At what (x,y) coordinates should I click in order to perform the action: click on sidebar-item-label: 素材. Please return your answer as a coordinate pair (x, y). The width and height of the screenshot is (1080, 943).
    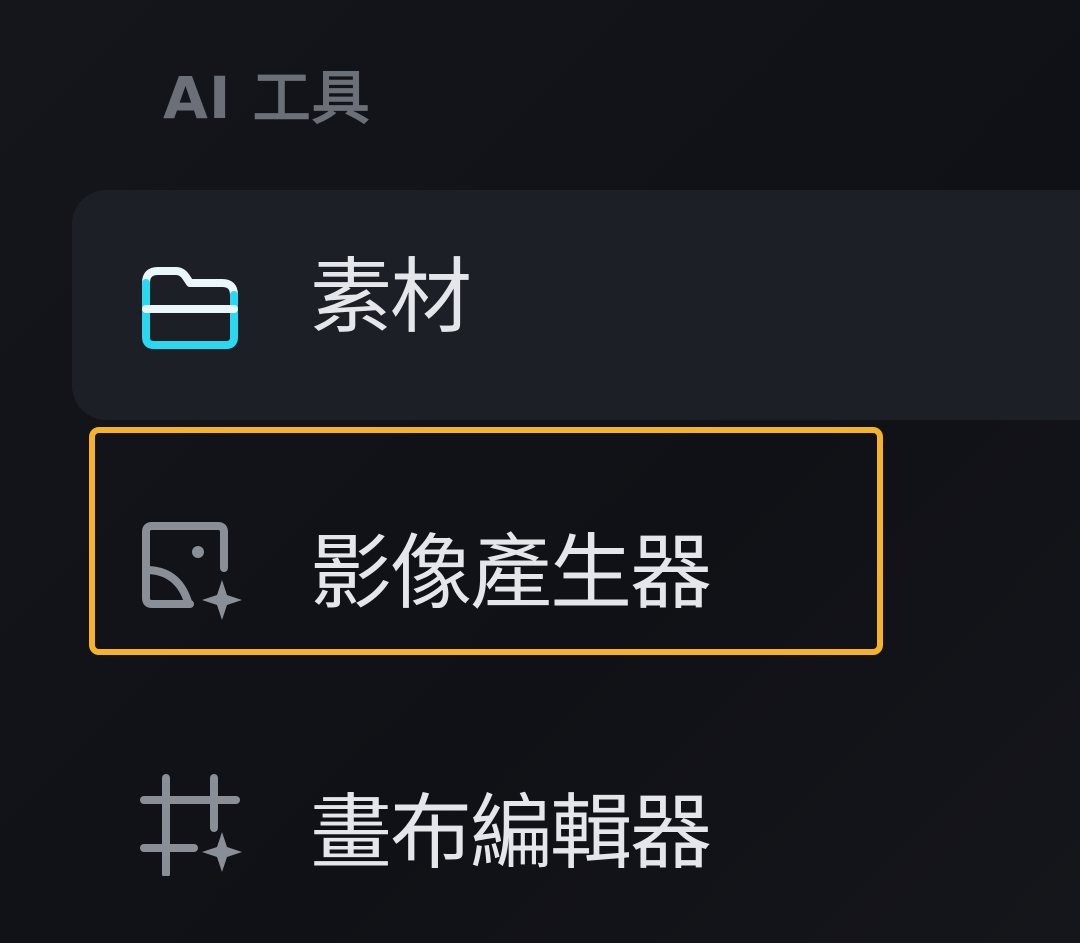
    Looking at the image, I should click on (391, 297).